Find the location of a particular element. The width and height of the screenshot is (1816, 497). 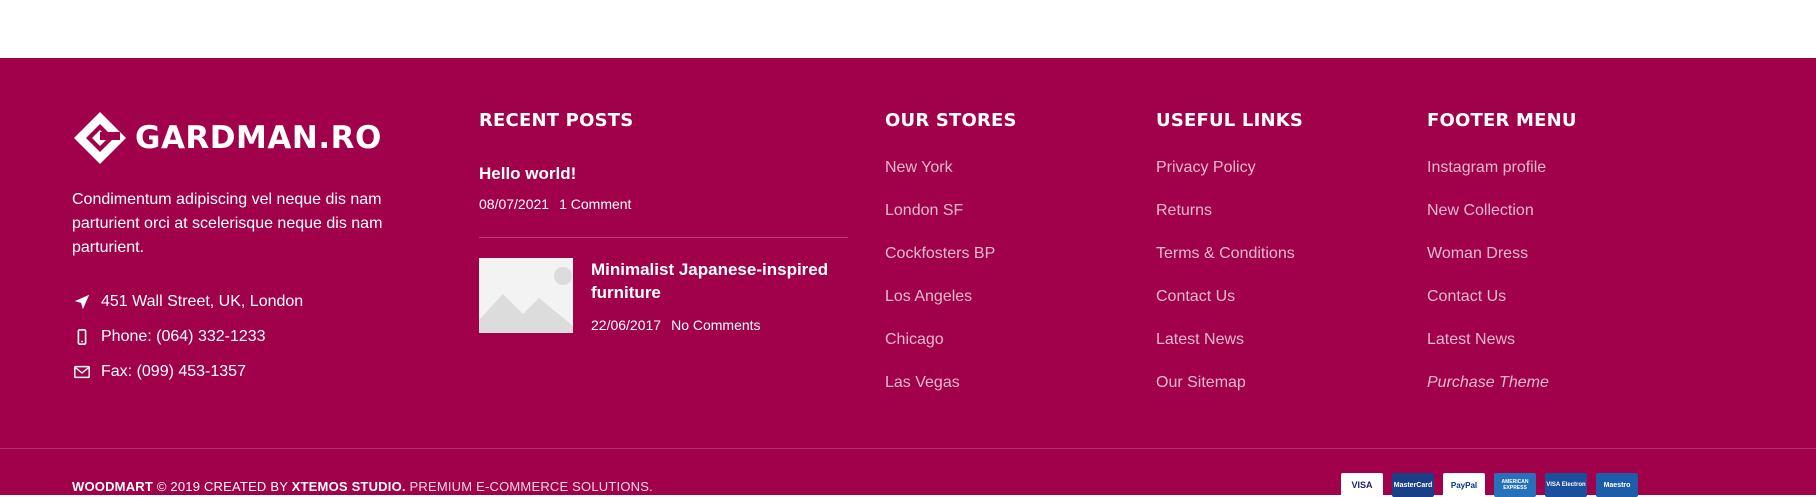

link-terms-conditions: Terms & Conditions is located at coordinates (1225, 266).